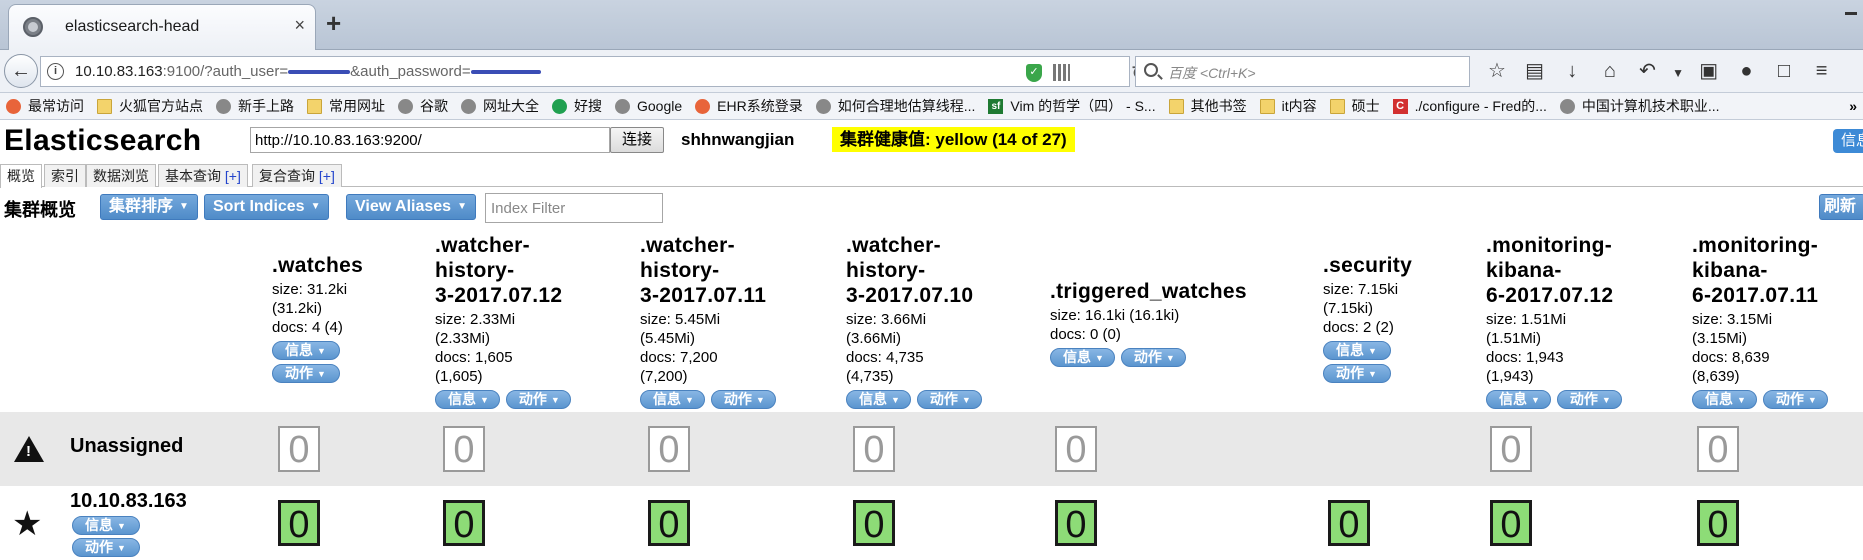 This screenshot has width=1863, height=560. Describe the element at coordinates (1535, 70) in the screenshot. I see `reading-list-icon: ▤` at that location.